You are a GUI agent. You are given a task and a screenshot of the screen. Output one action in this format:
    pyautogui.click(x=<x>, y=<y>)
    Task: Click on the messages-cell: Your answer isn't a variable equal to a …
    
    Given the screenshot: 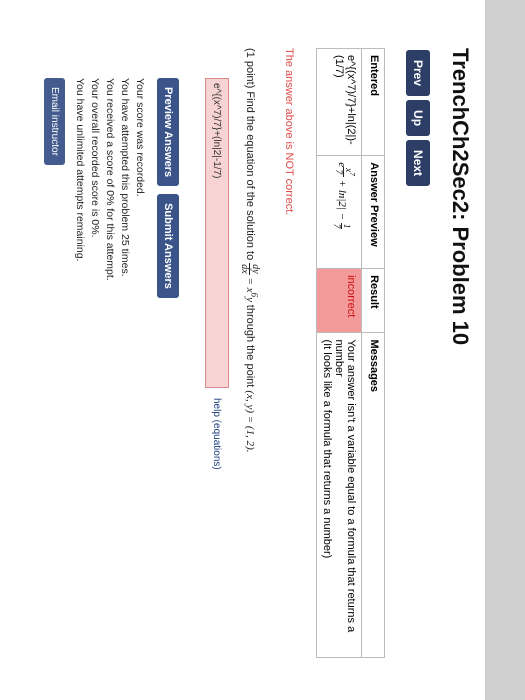 What is the action you would take?
    pyautogui.click(x=339, y=495)
    